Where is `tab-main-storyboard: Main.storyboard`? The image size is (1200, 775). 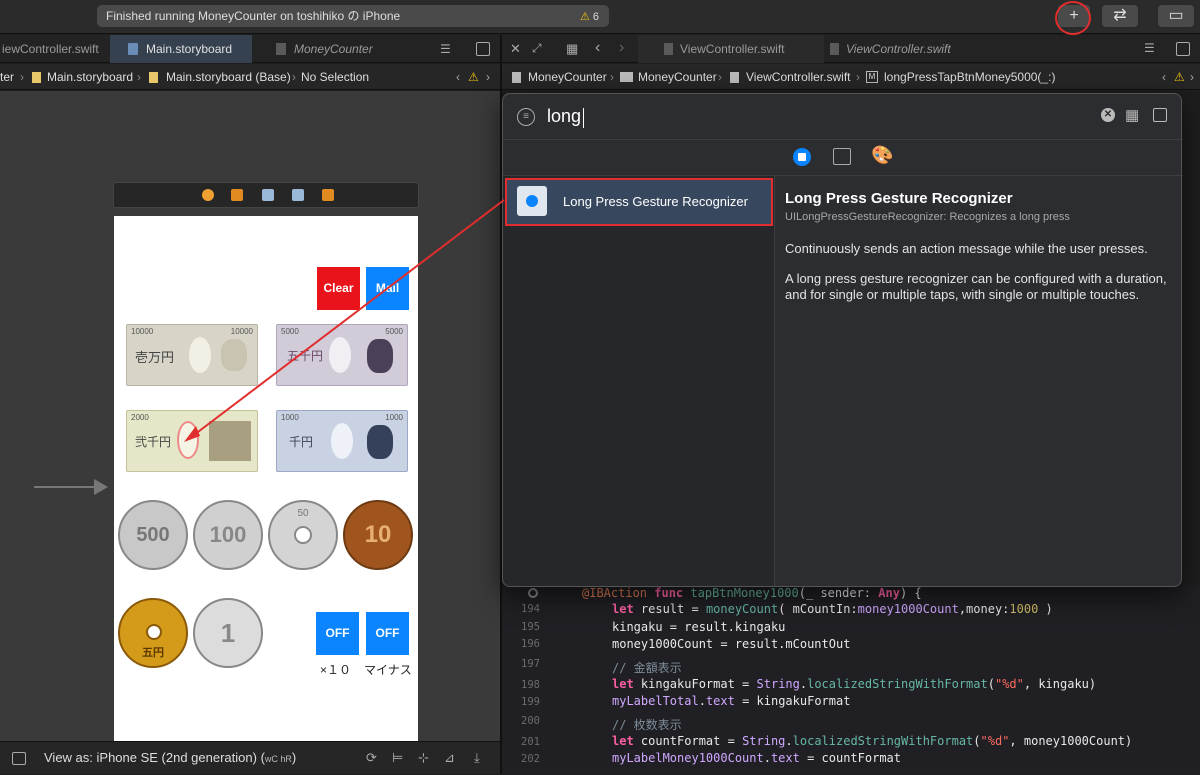
tab-main-storyboard: Main.storyboard is located at coordinates (181, 49).